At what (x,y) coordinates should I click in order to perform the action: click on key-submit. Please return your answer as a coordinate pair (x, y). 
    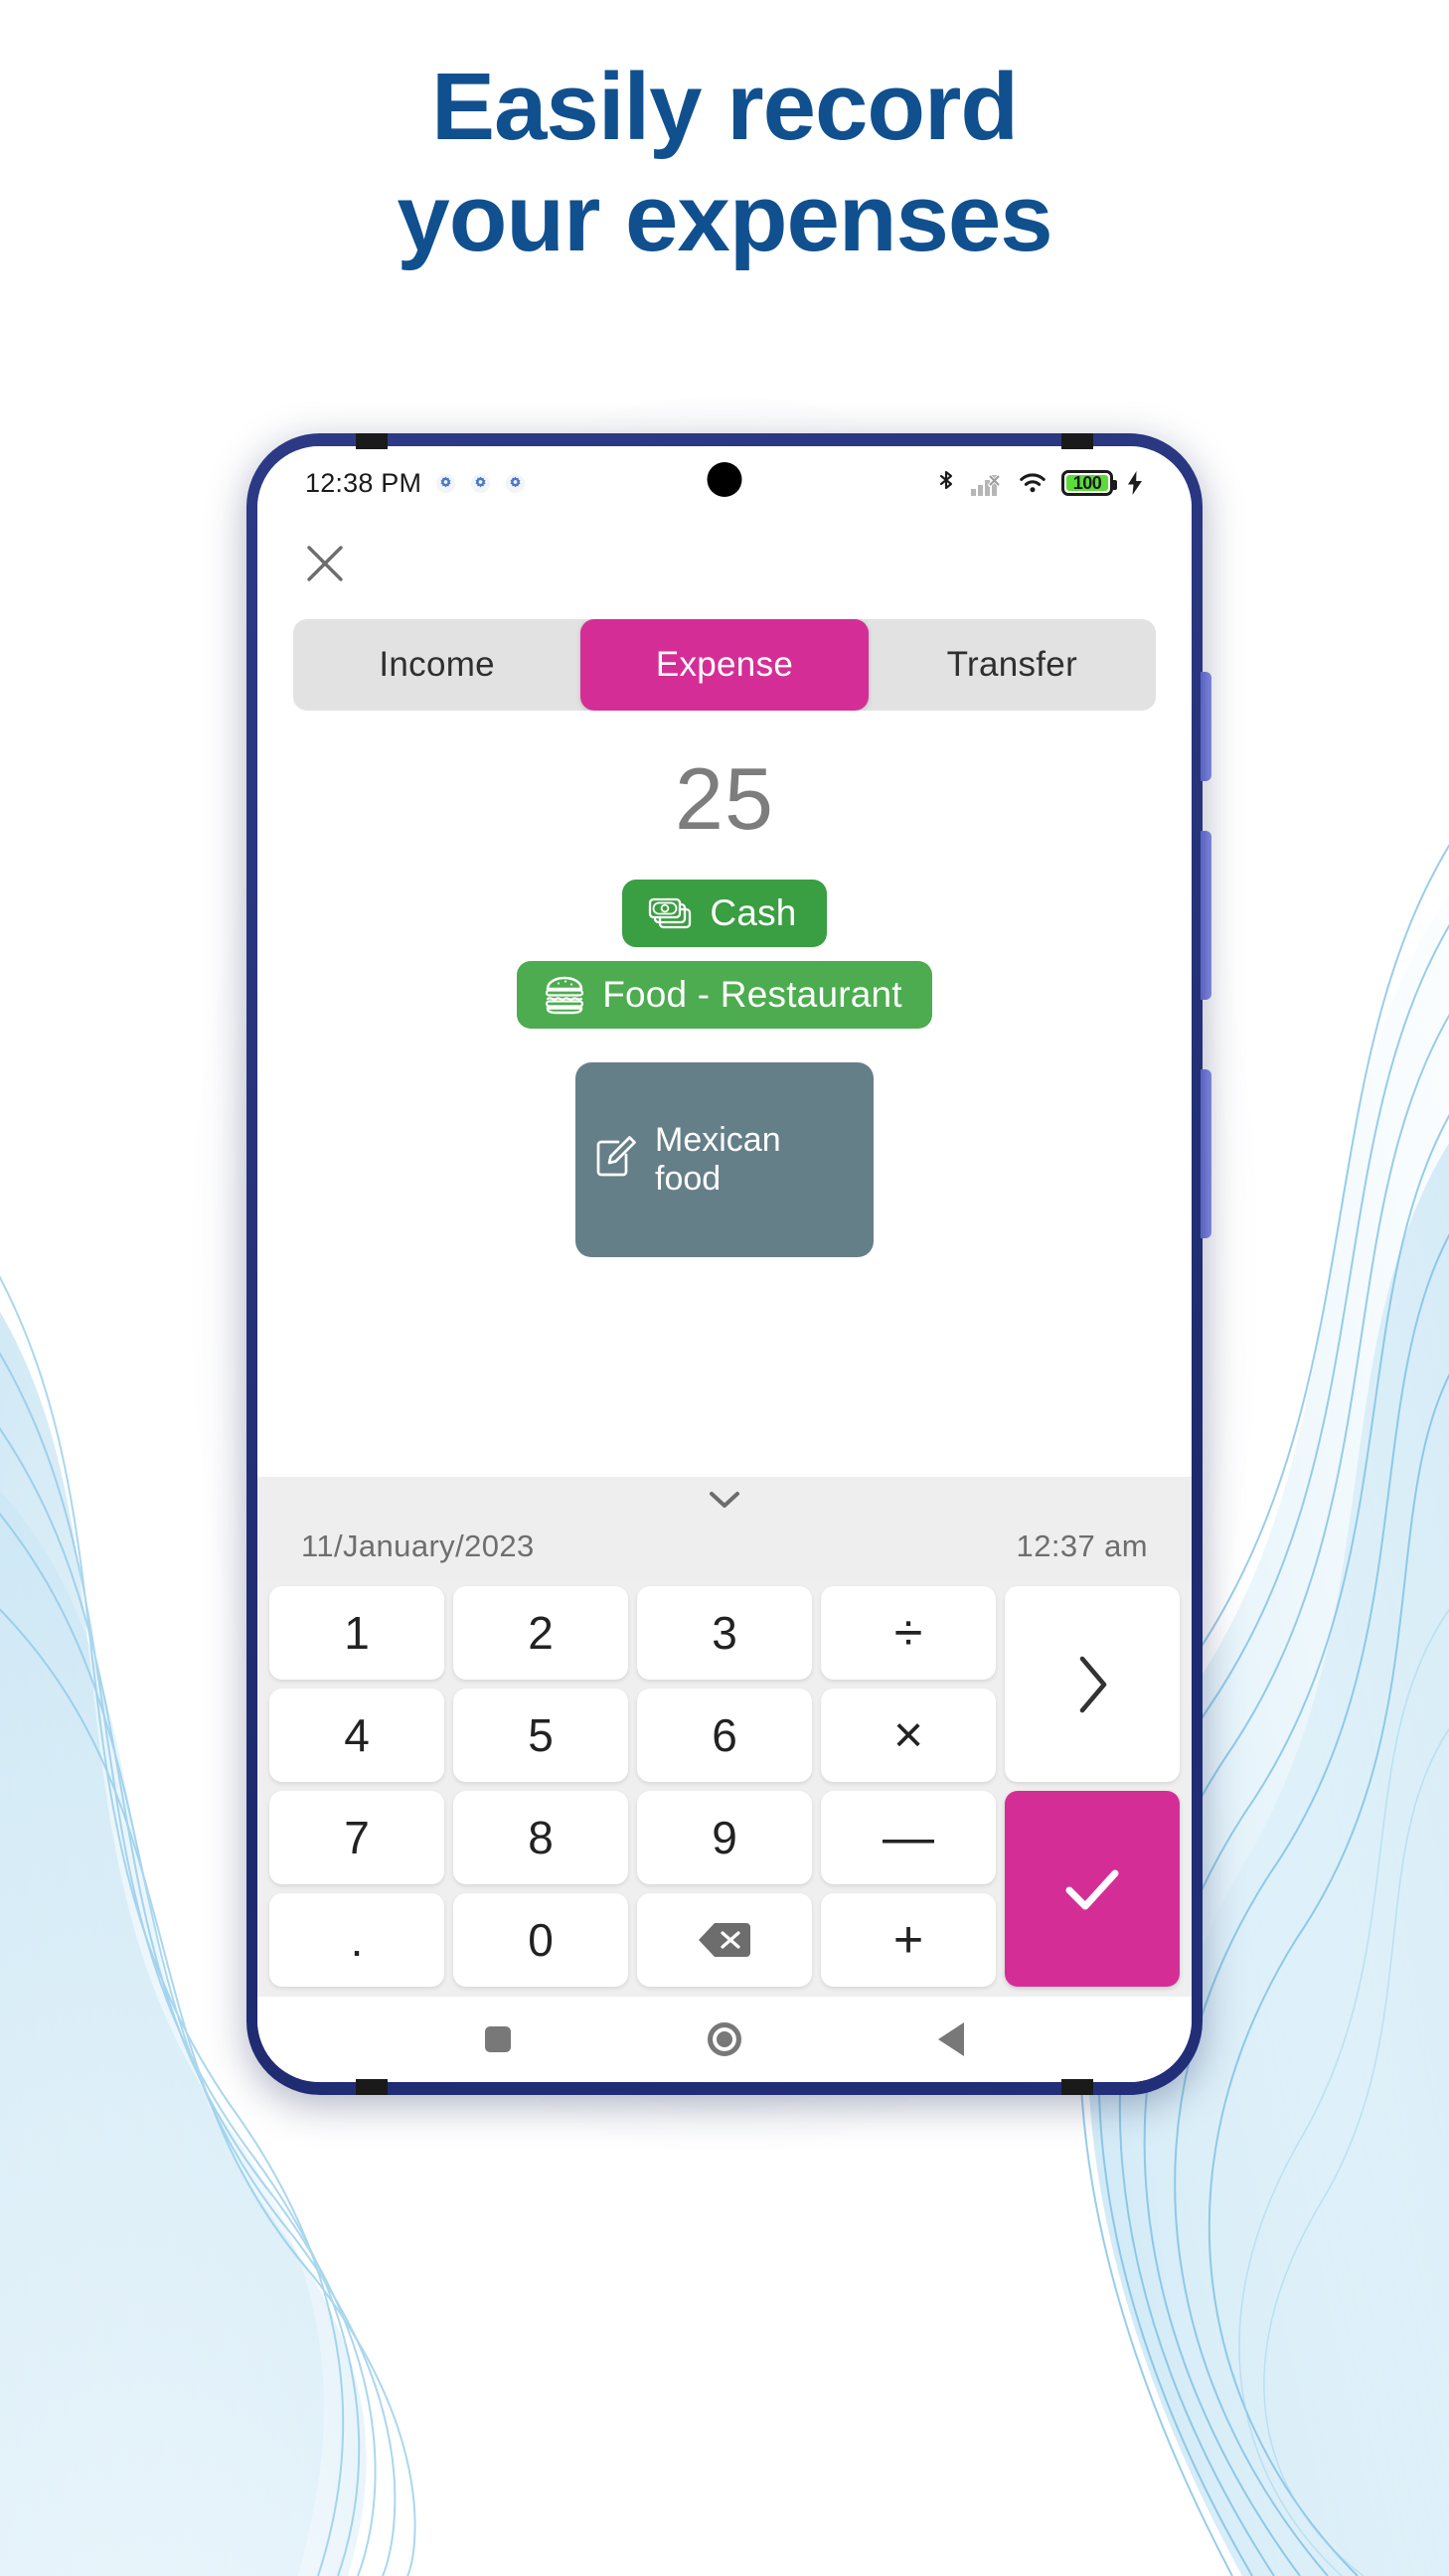
    Looking at the image, I should click on (1092, 1889).